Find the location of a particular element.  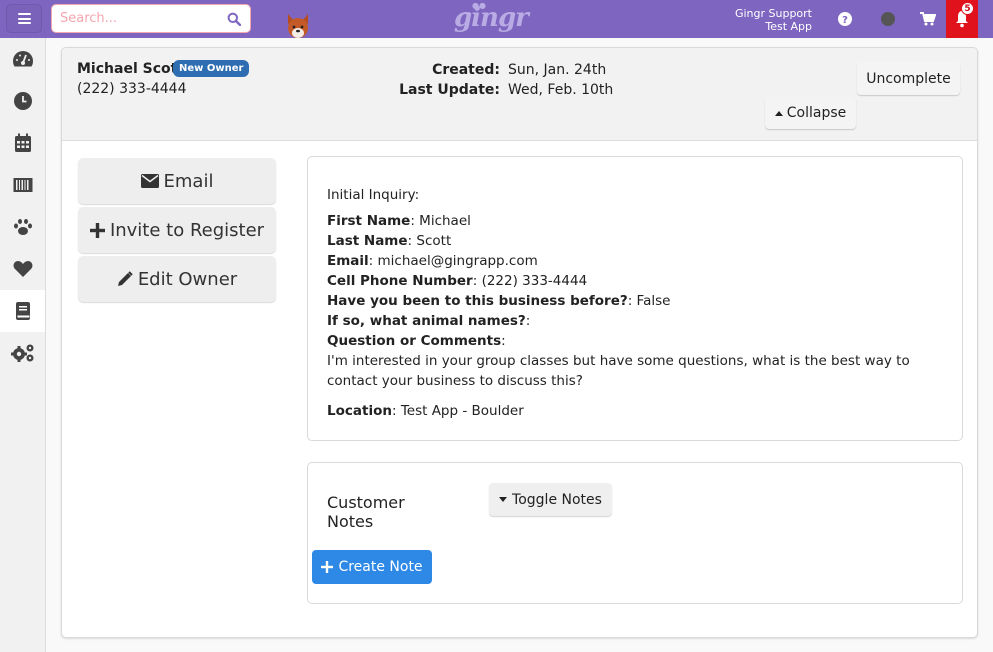

email-label: Email is located at coordinates (188, 181).